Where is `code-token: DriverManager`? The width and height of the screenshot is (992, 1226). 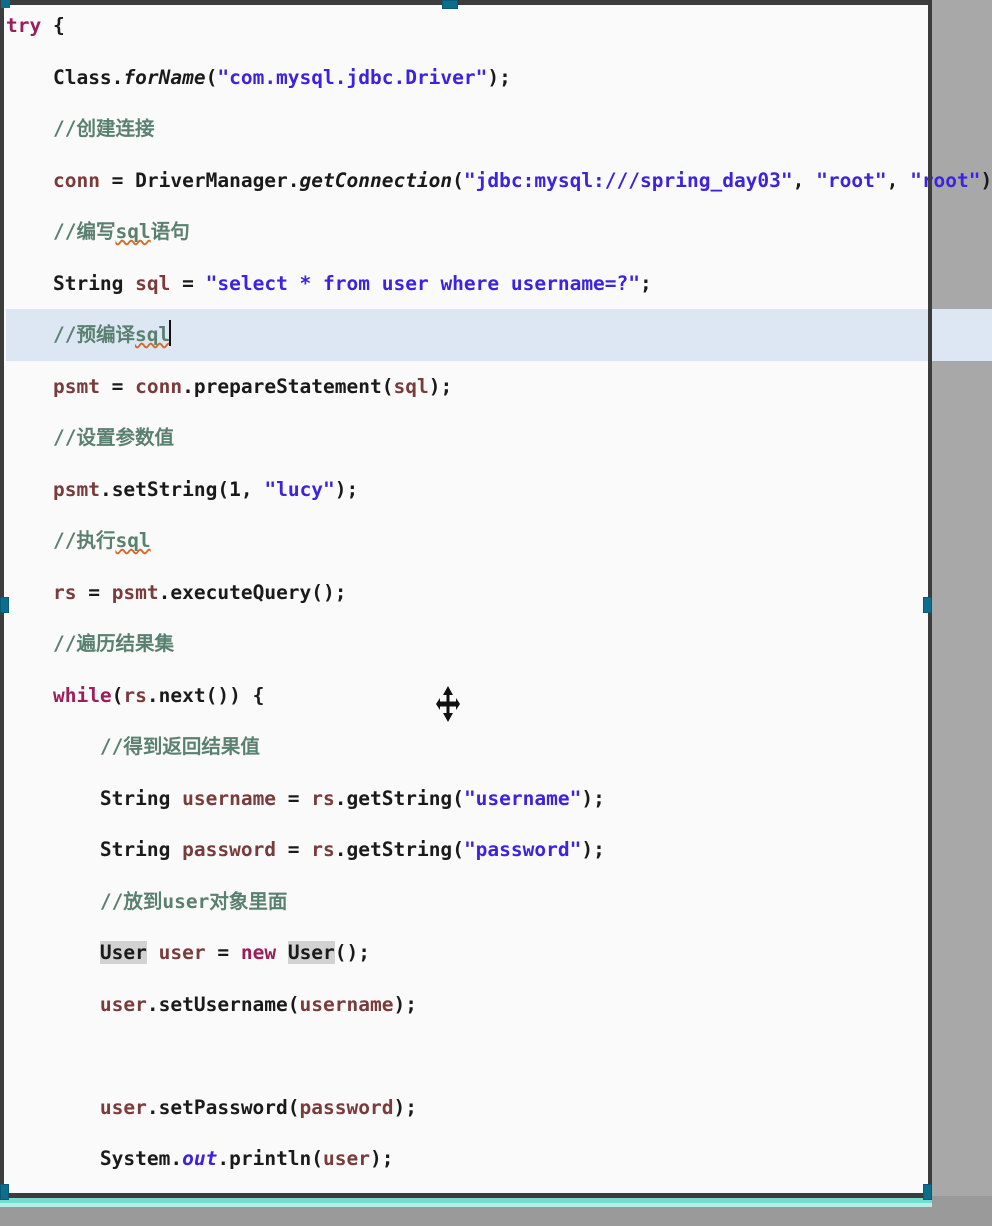 code-token: DriverManager is located at coordinates (211, 180).